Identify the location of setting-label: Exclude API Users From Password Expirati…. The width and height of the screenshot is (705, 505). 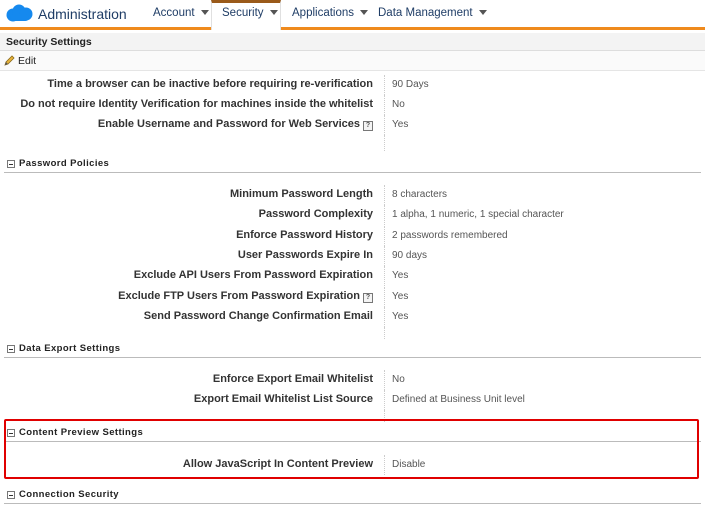
(253, 275).